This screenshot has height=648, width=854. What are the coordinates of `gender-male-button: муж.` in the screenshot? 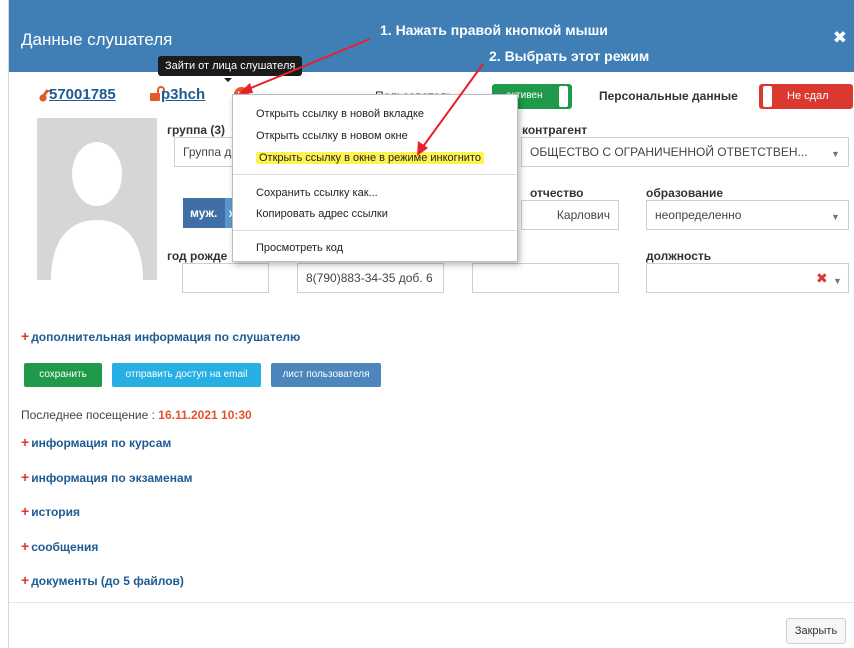 It's located at (204, 213).